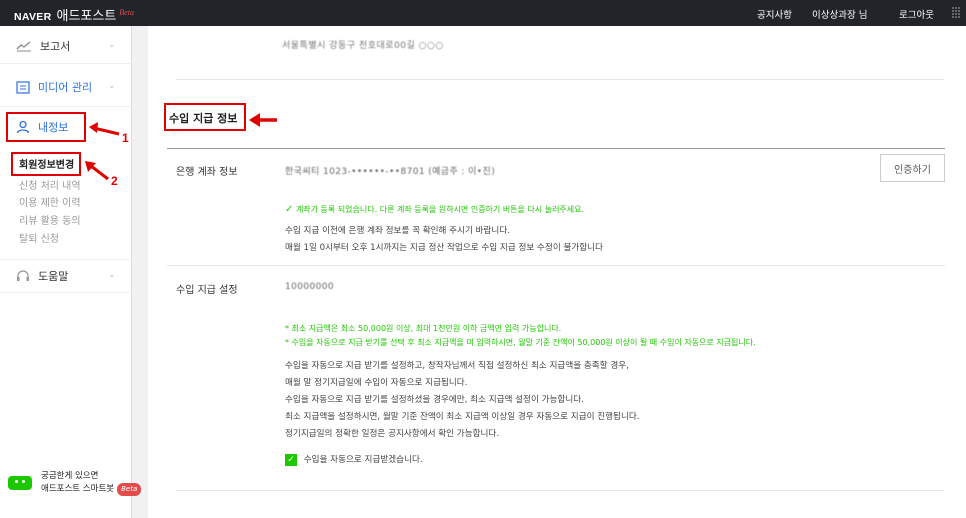 This screenshot has height=518, width=966. What do you see at coordinates (23, 87) in the screenshot?
I see `media-doc-icon` at bounding box center [23, 87].